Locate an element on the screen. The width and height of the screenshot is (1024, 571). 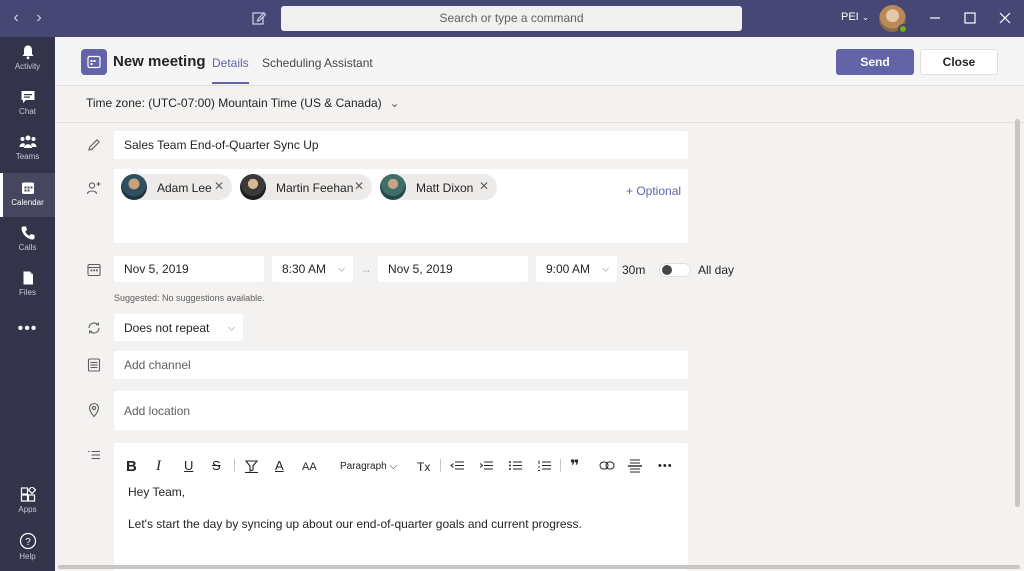
attendee-chip-matt-dixon: Matt Dixon ✕ is located at coordinates (438, 187).